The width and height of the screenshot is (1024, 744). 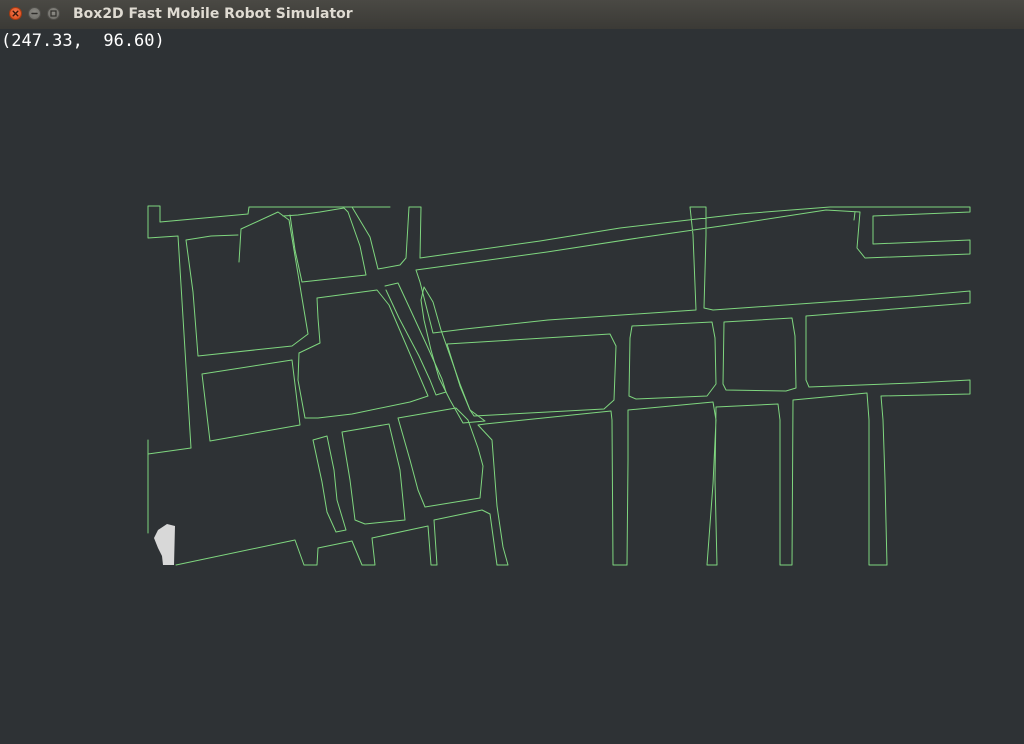 I want to click on robot-icon, so click(x=164, y=544).